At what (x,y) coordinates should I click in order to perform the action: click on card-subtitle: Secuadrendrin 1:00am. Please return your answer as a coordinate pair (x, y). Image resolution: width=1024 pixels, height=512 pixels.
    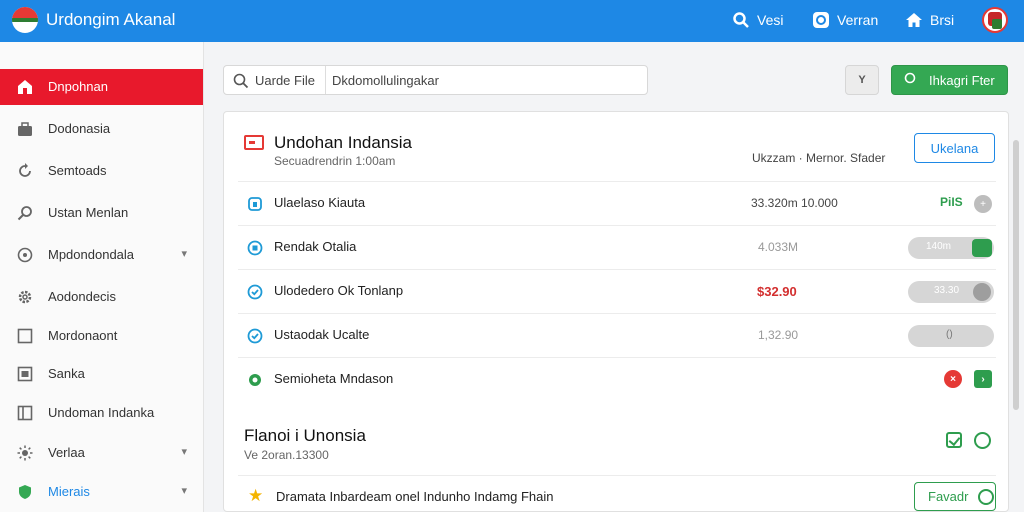
    Looking at the image, I should click on (335, 161).